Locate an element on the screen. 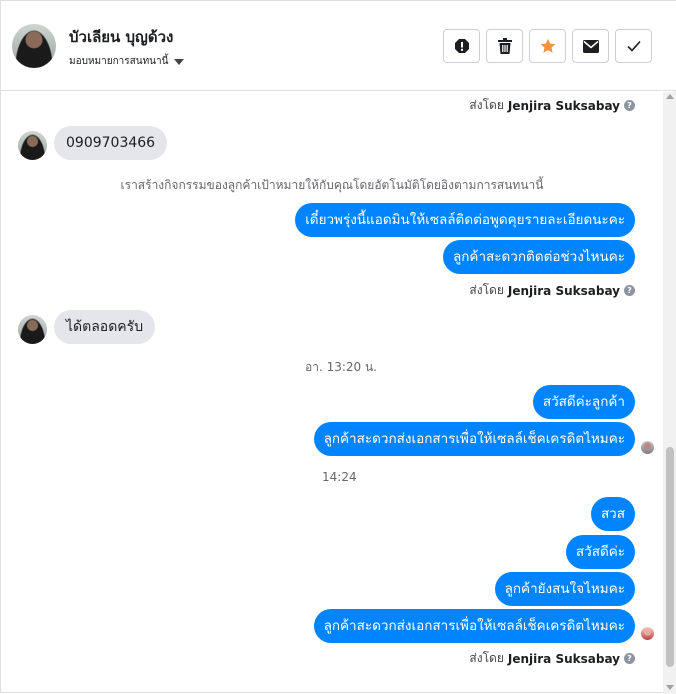 The height and width of the screenshot is (694, 676). scrollbar-thumb is located at coordinates (670, 557).